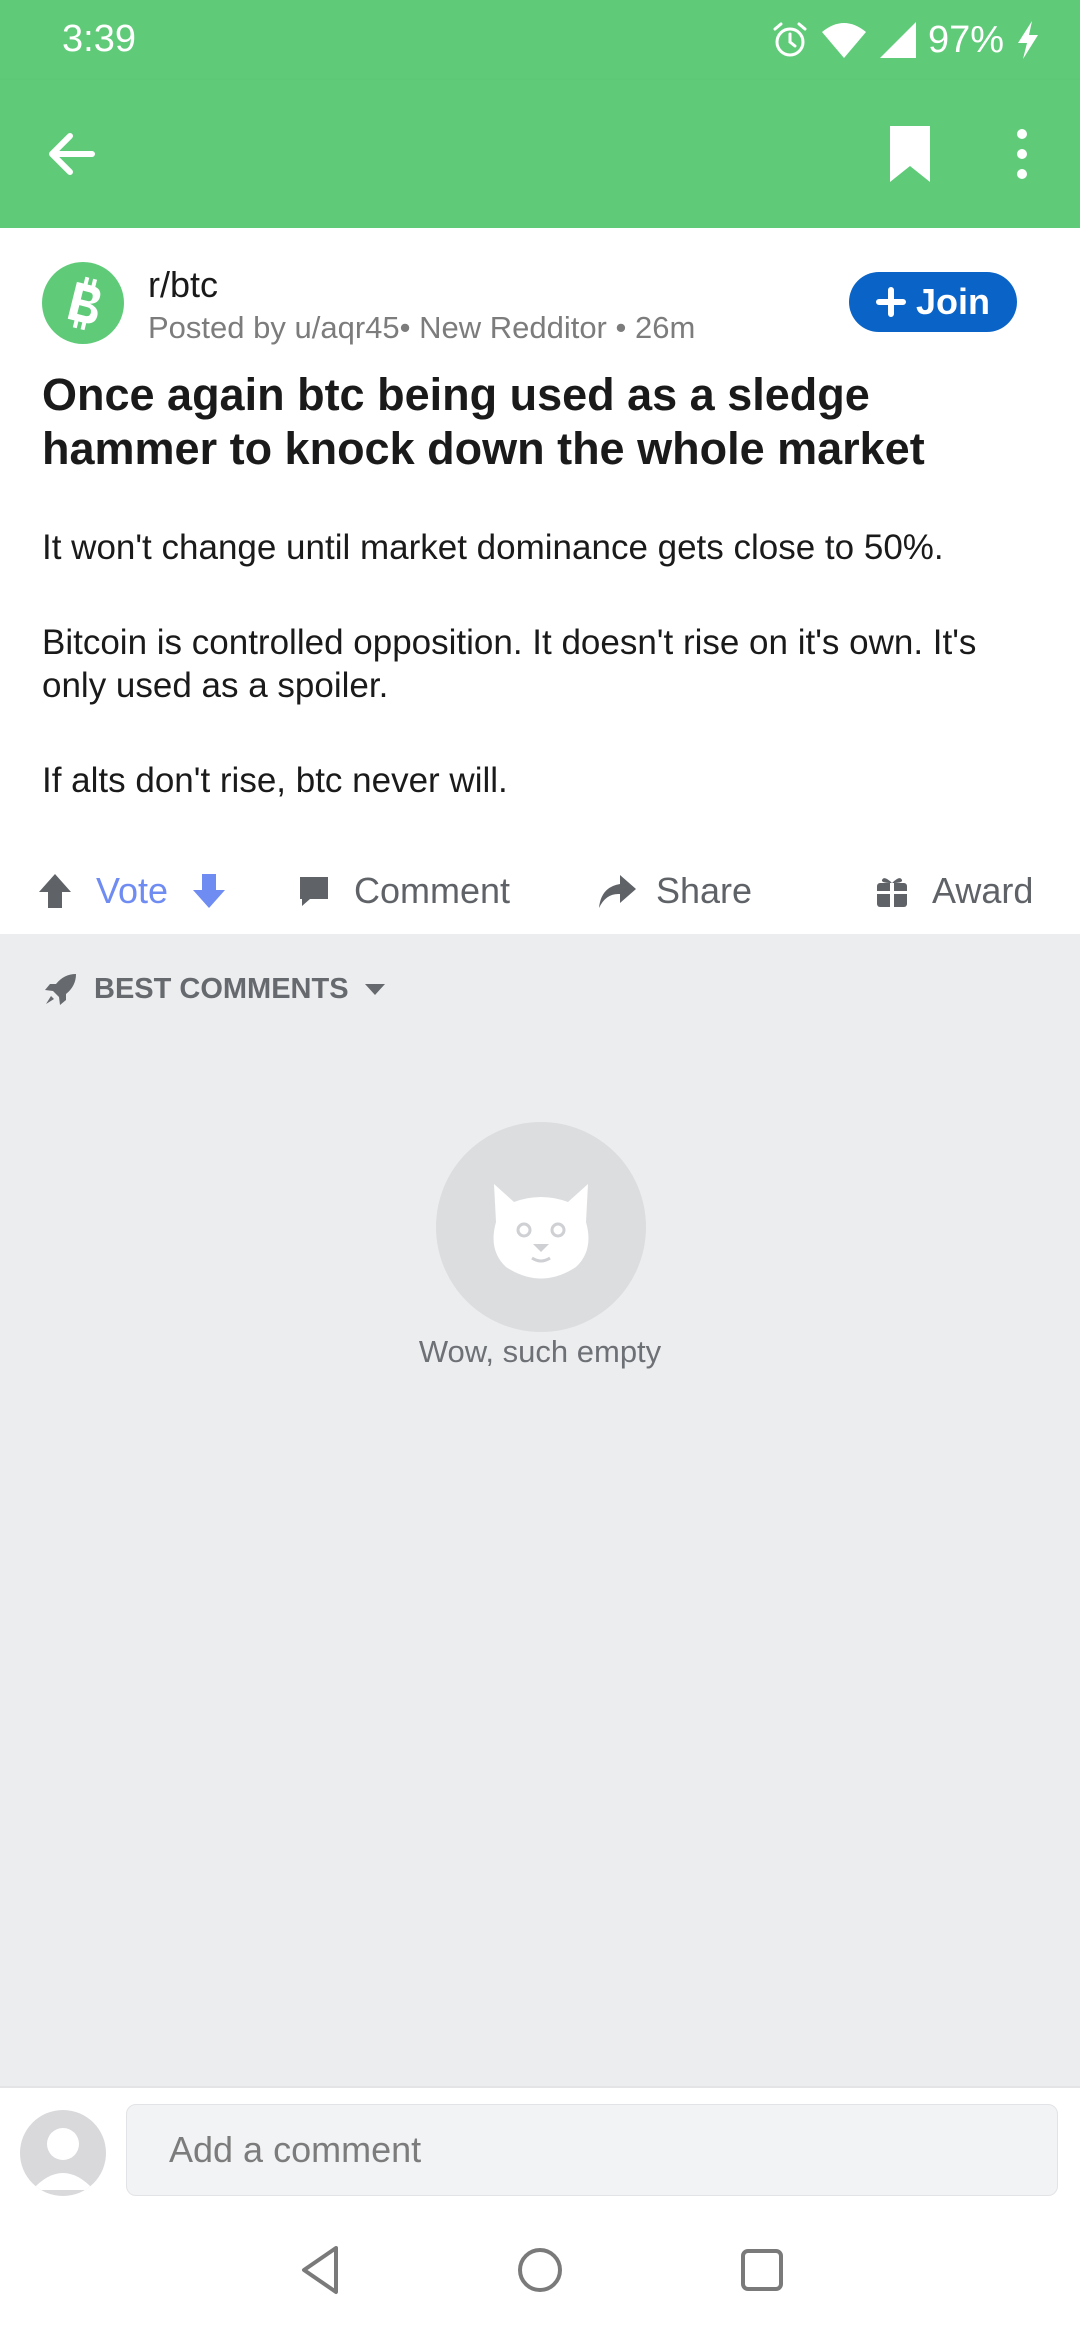 This screenshot has height=2340, width=1080. Describe the element at coordinates (72, 154) in the screenshot. I see `back-arrow-icon` at that location.